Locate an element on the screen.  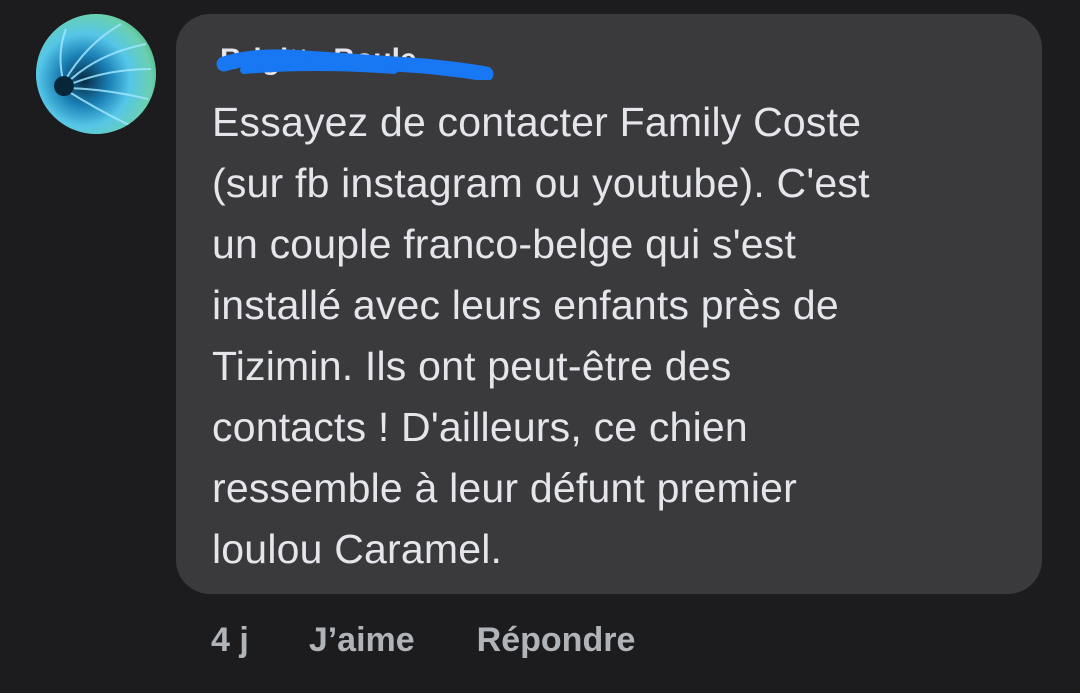
reply-button: Répondre is located at coordinates (556, 640).